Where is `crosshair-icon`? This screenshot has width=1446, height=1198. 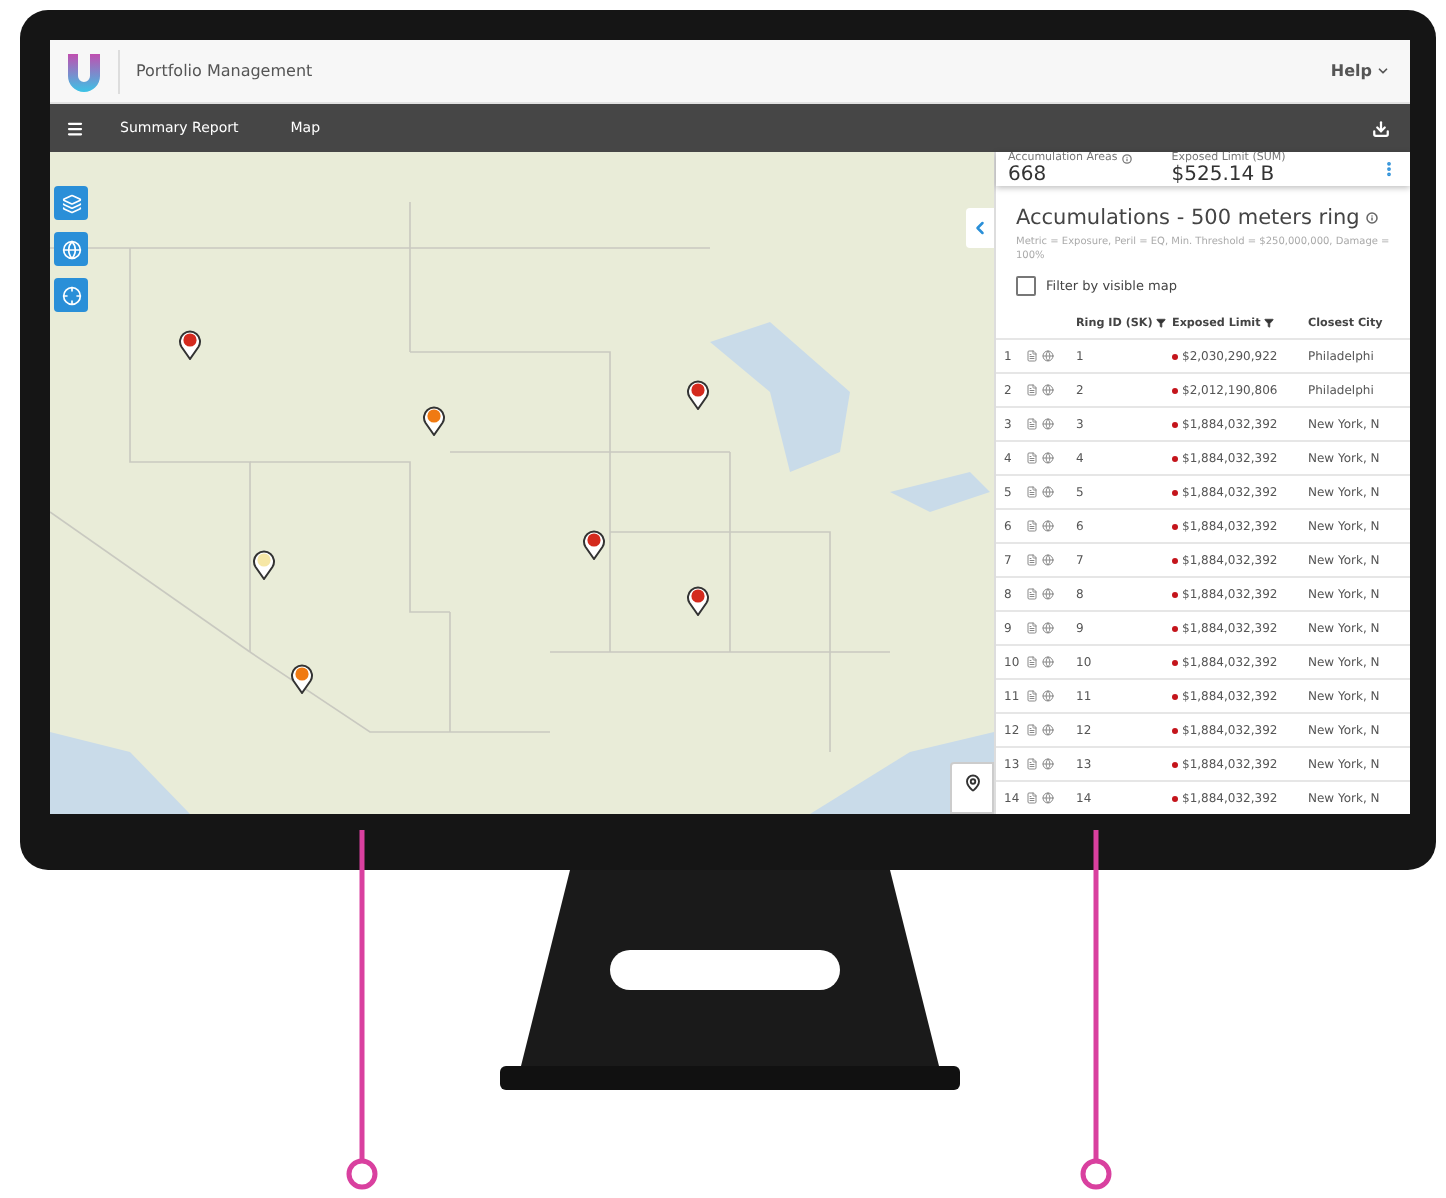 crosshair-icon is located at coordinates (71, 295).